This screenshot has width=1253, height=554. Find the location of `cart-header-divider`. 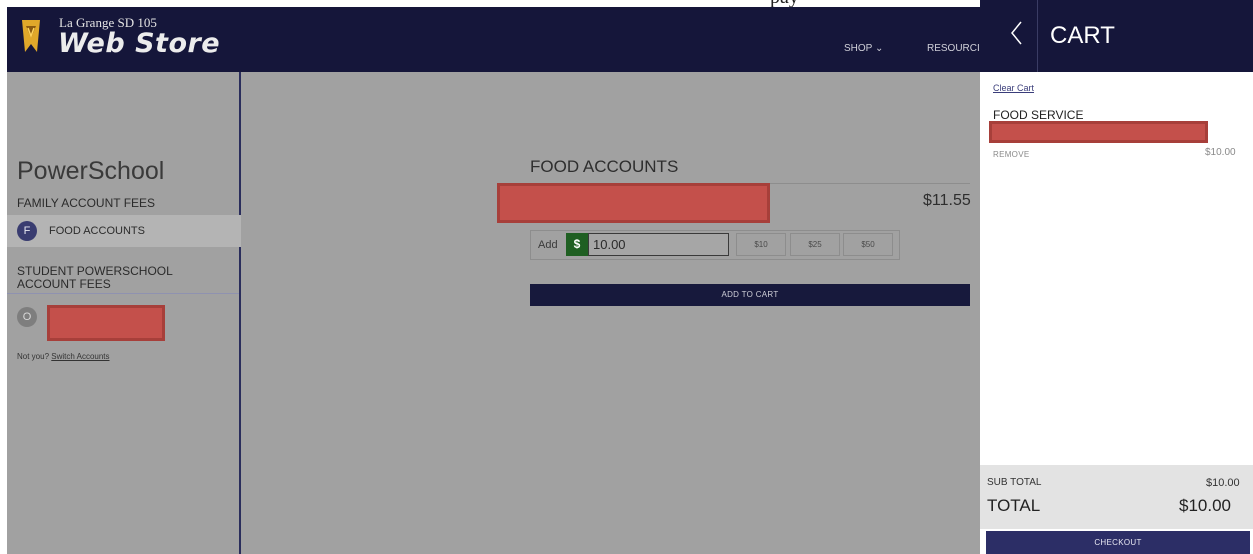

cart-header-divider is located at coordinates (1037, 36).